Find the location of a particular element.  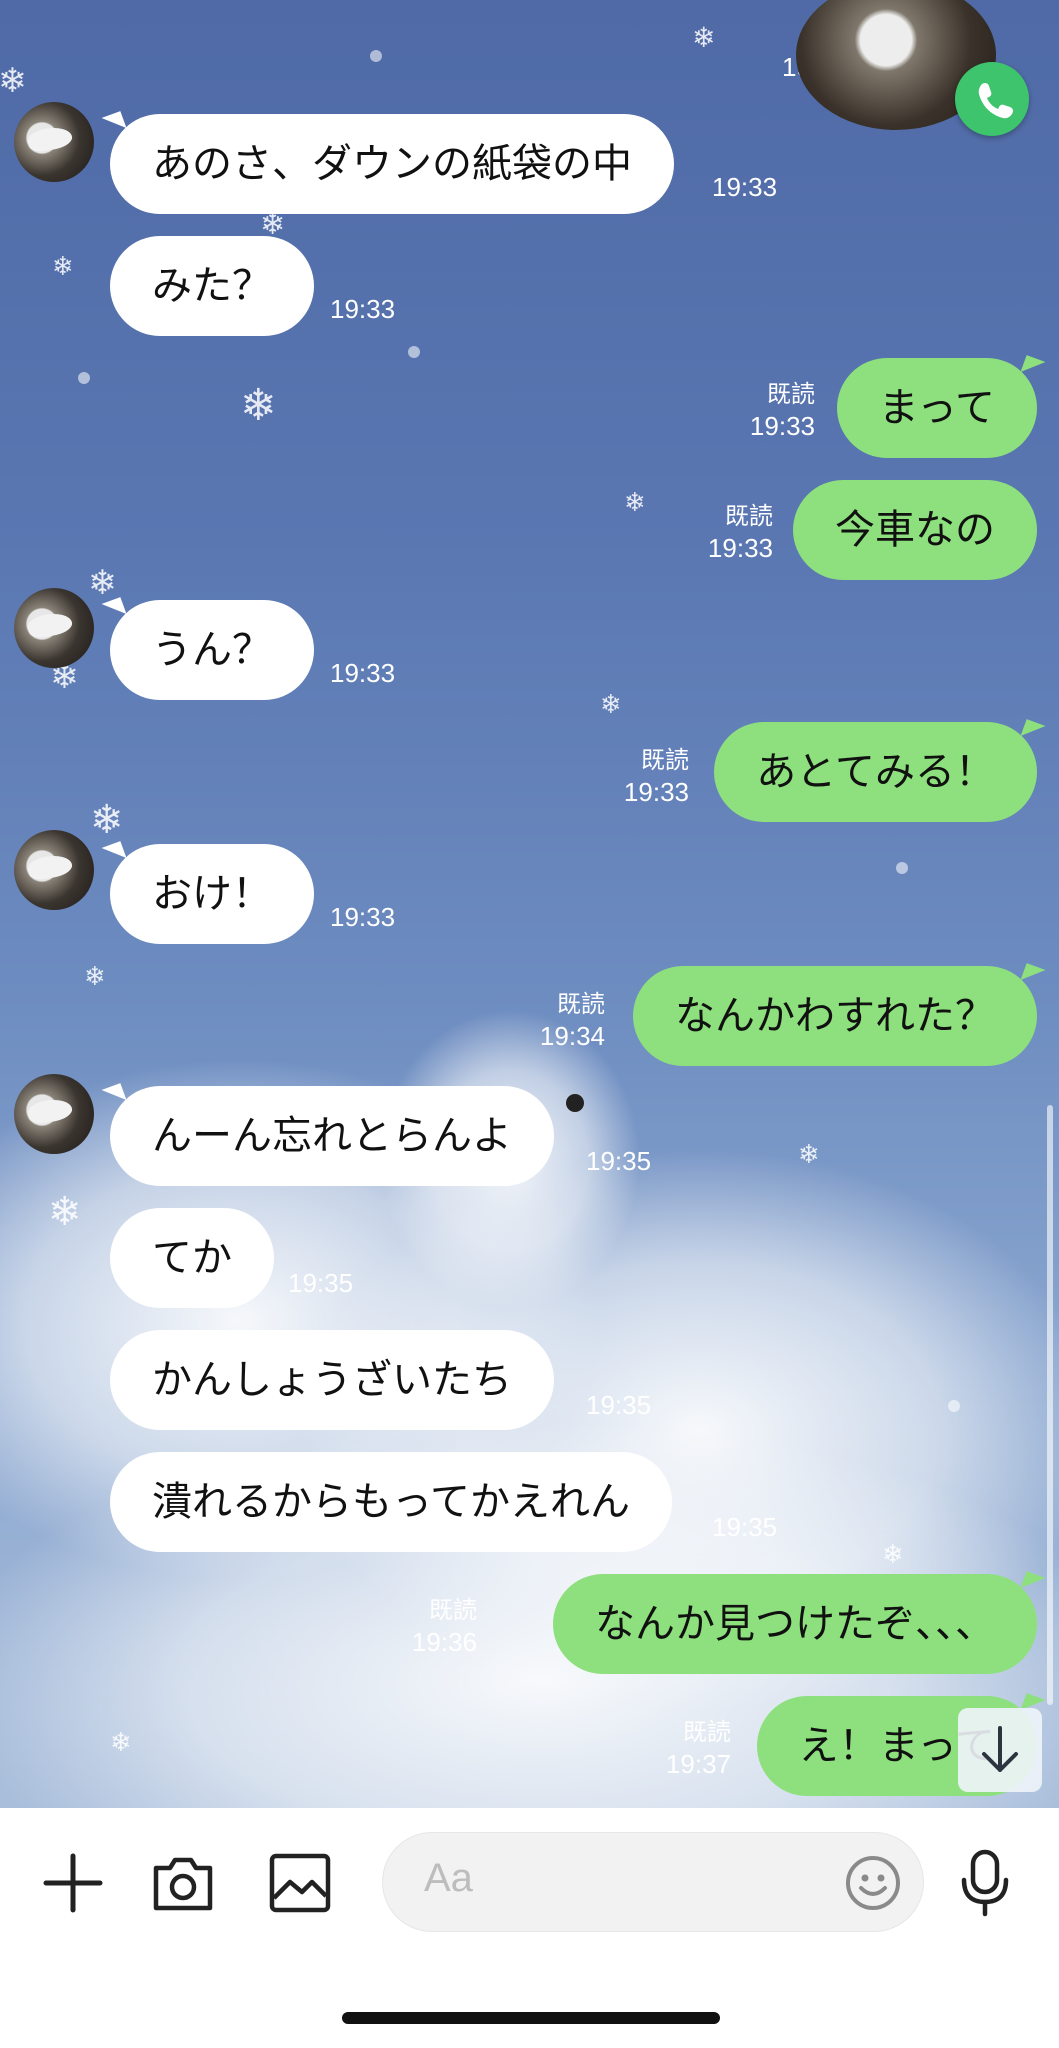

message-bubble-incoming: てか is located at coordinates (192, 1258).